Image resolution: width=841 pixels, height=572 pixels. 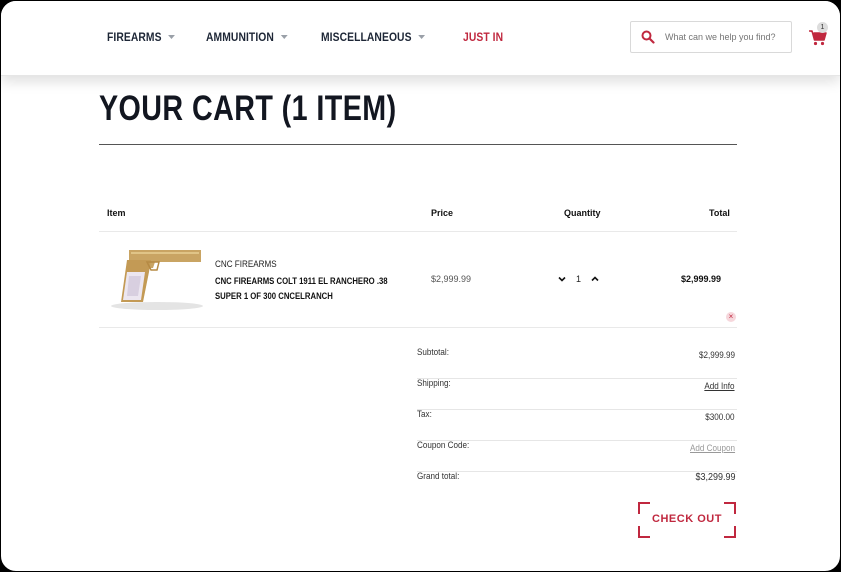 I want to click on tax-value: $300.00, so click(x=720, y=417).